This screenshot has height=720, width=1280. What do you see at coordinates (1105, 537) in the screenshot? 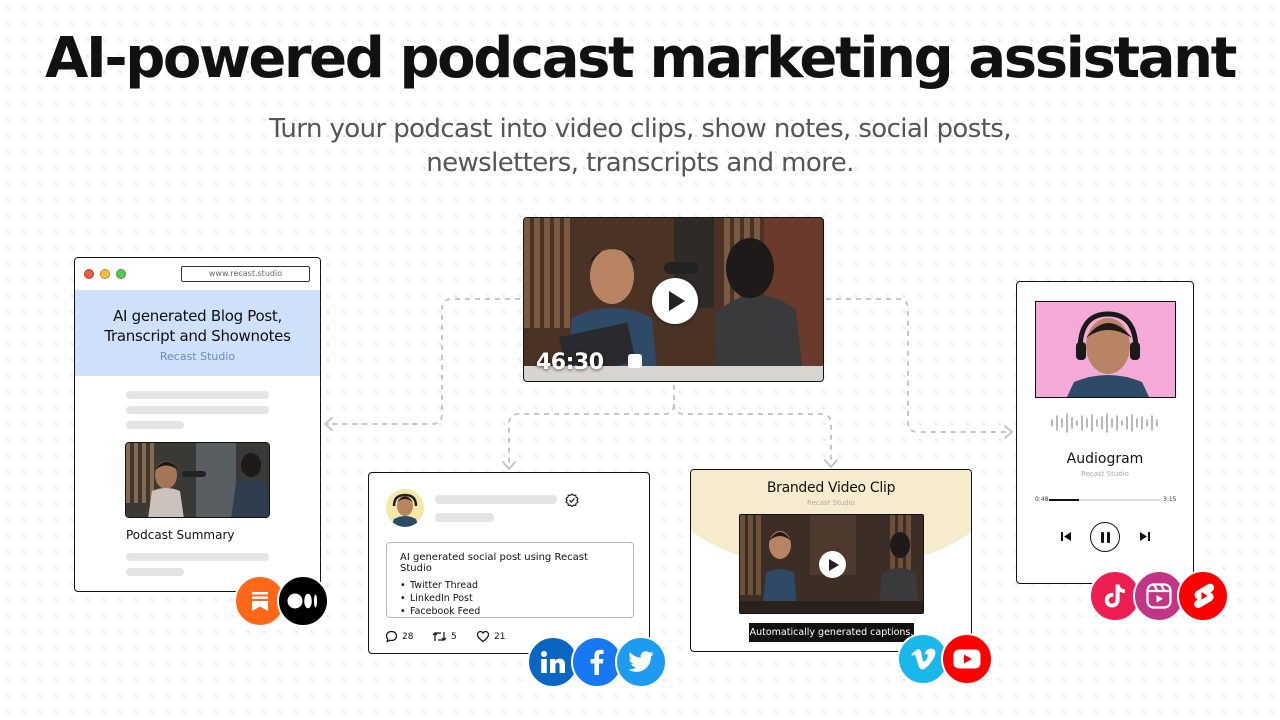
I see `pause-button` at bounding box center [1105, 537].